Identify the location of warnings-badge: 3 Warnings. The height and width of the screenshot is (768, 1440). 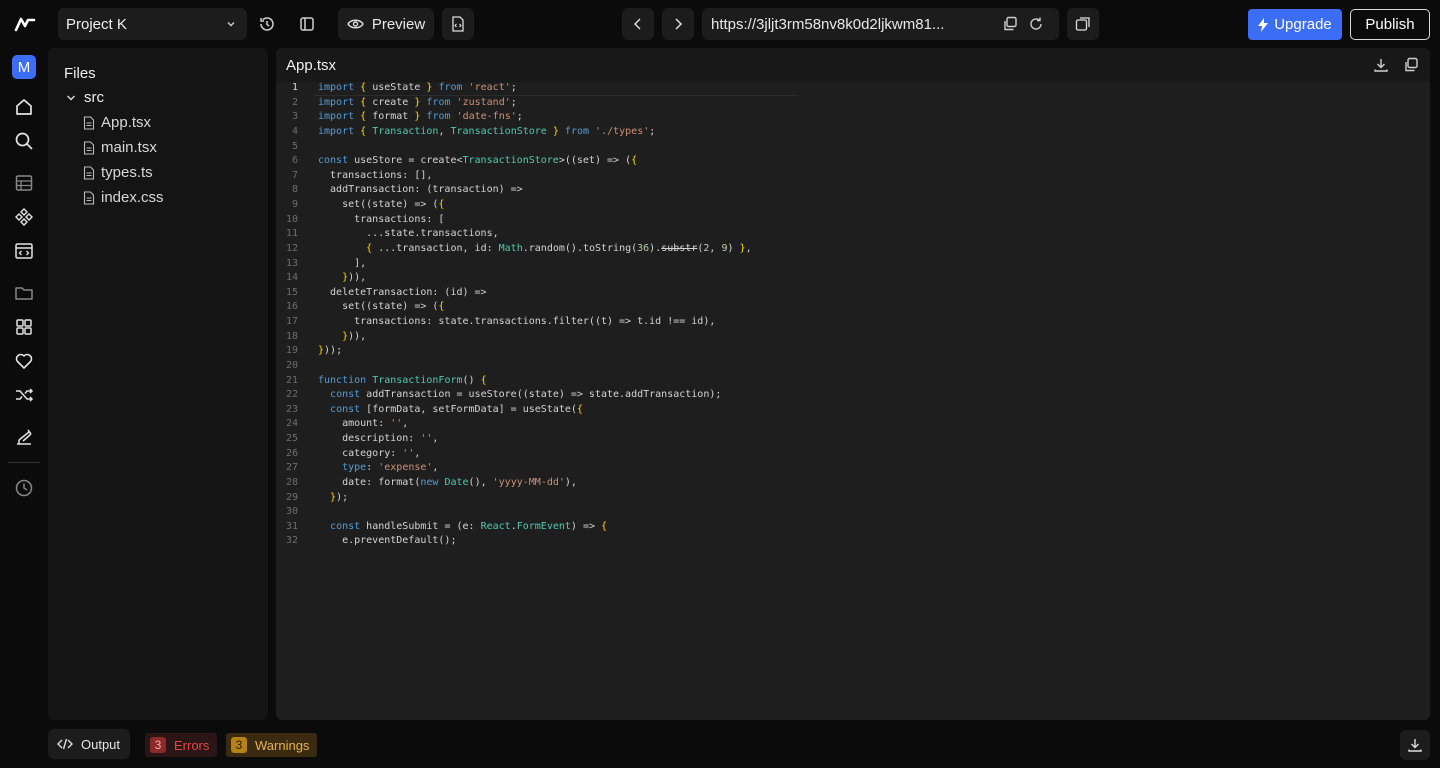
(272, 745).